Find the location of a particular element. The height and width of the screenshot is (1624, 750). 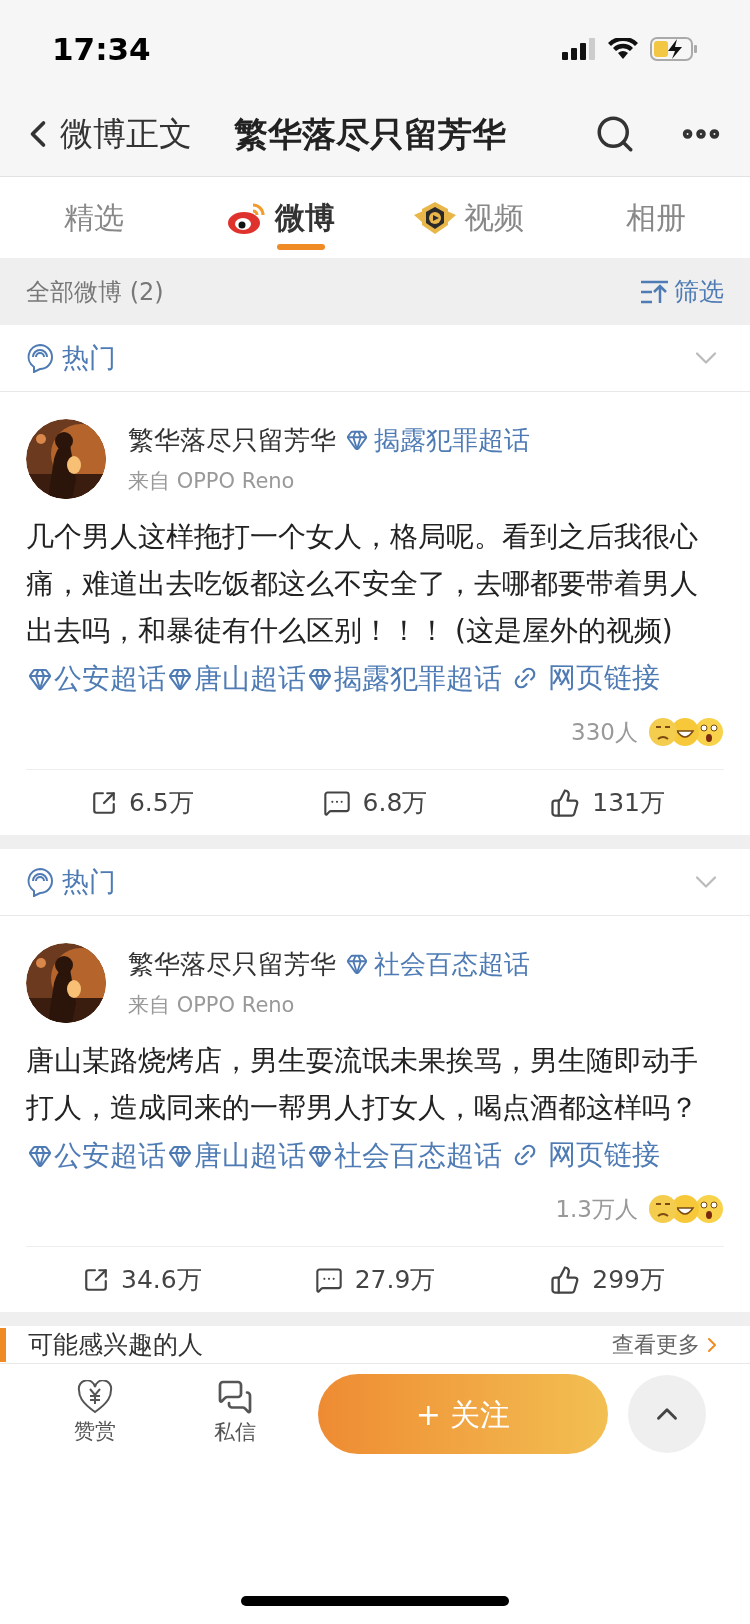

reaction-count: 330人 is located at coordinates (604, 732).